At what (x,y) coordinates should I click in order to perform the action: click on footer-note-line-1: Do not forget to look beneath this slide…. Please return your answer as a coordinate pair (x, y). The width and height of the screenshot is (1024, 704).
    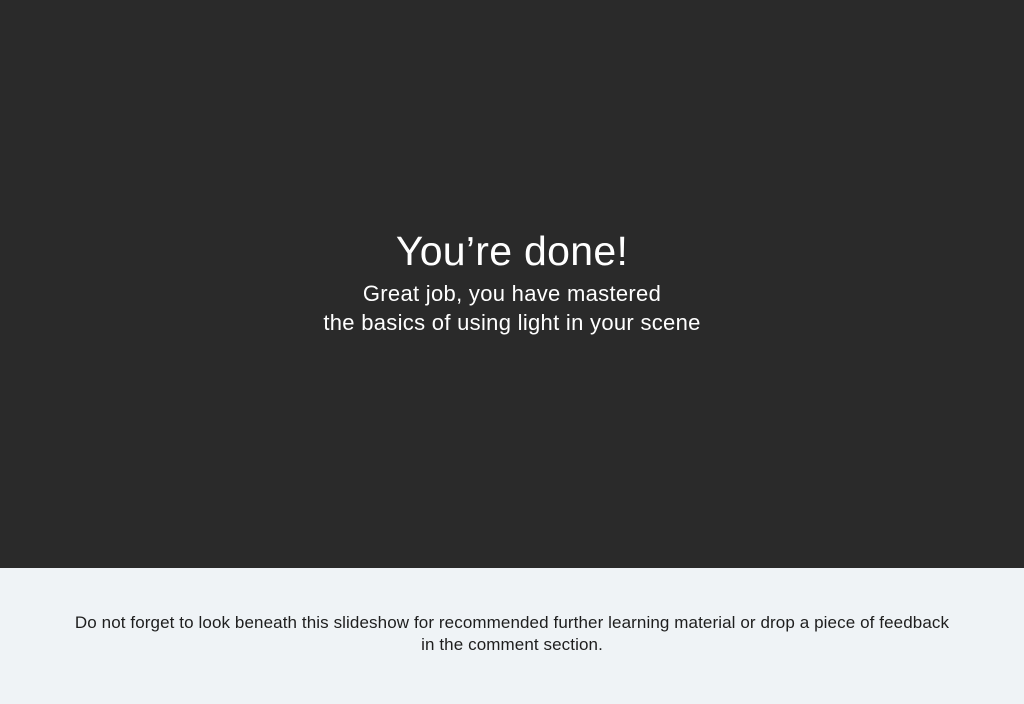
    Looking at the image, I should click on (512, 622).